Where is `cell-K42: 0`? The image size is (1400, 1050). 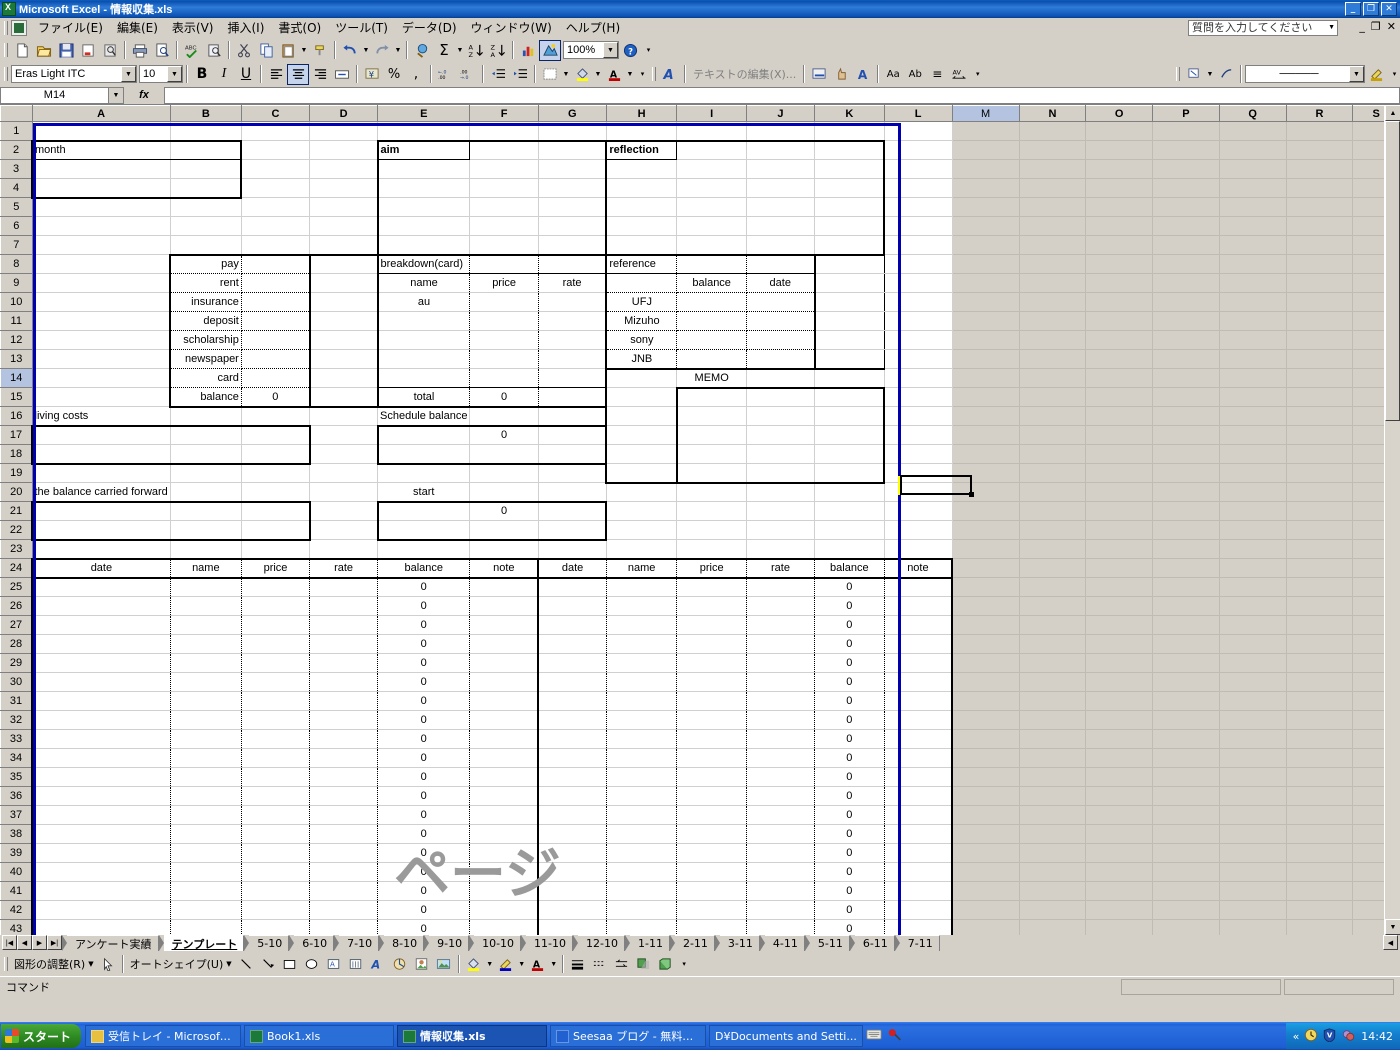 cell-K42: 0 is located at coordinates (849, 910).